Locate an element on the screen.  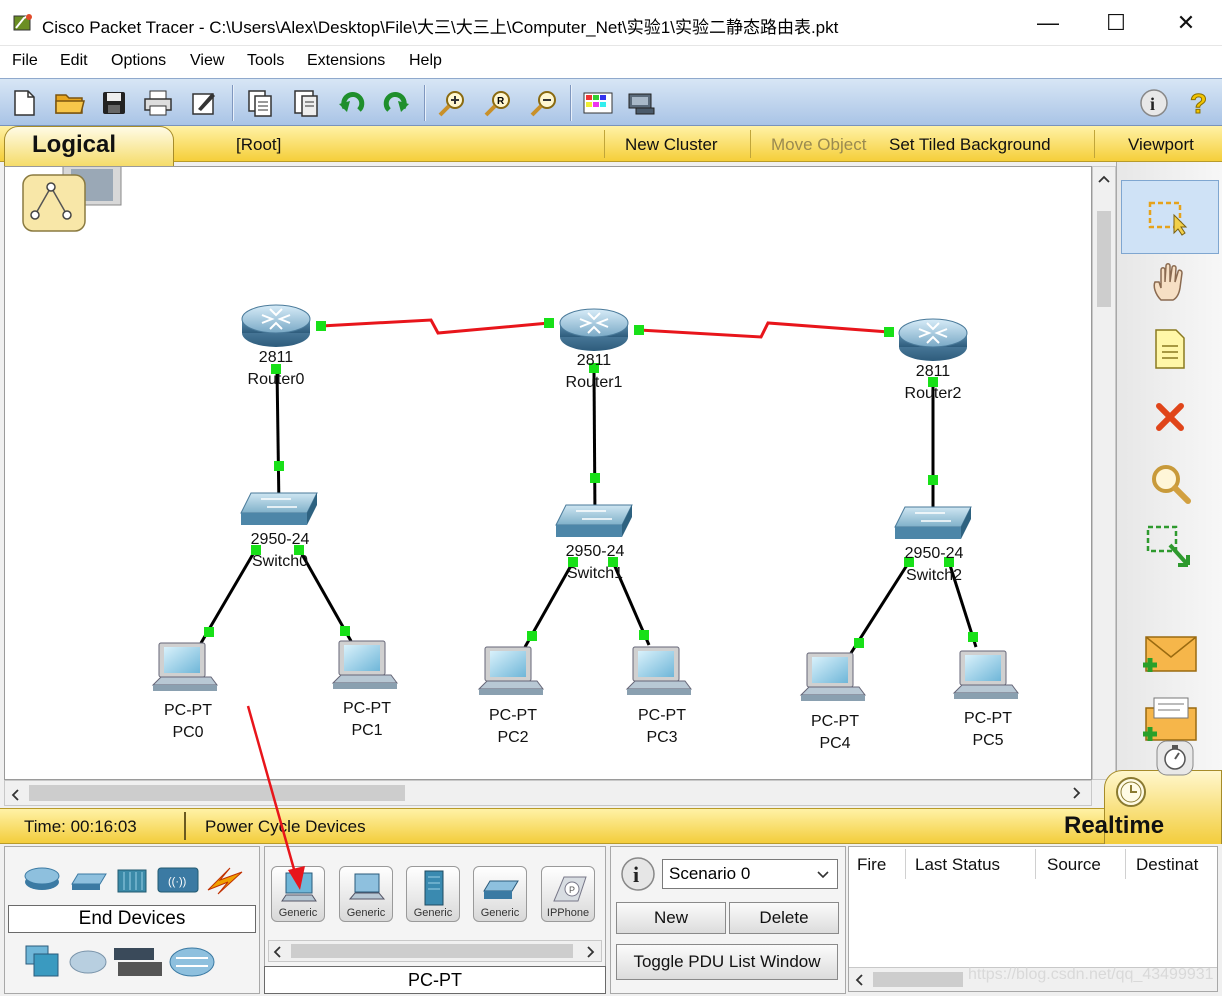
device-list-scrollbar is located at coordinates (435, 951).